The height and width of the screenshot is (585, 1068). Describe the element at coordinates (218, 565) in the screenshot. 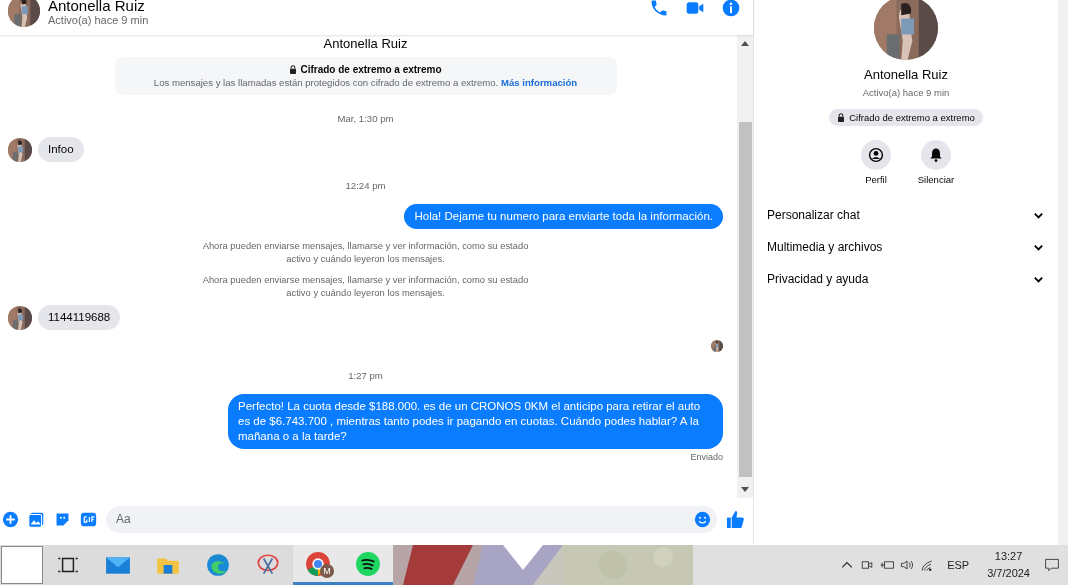

I see `browser-icon` at that location.